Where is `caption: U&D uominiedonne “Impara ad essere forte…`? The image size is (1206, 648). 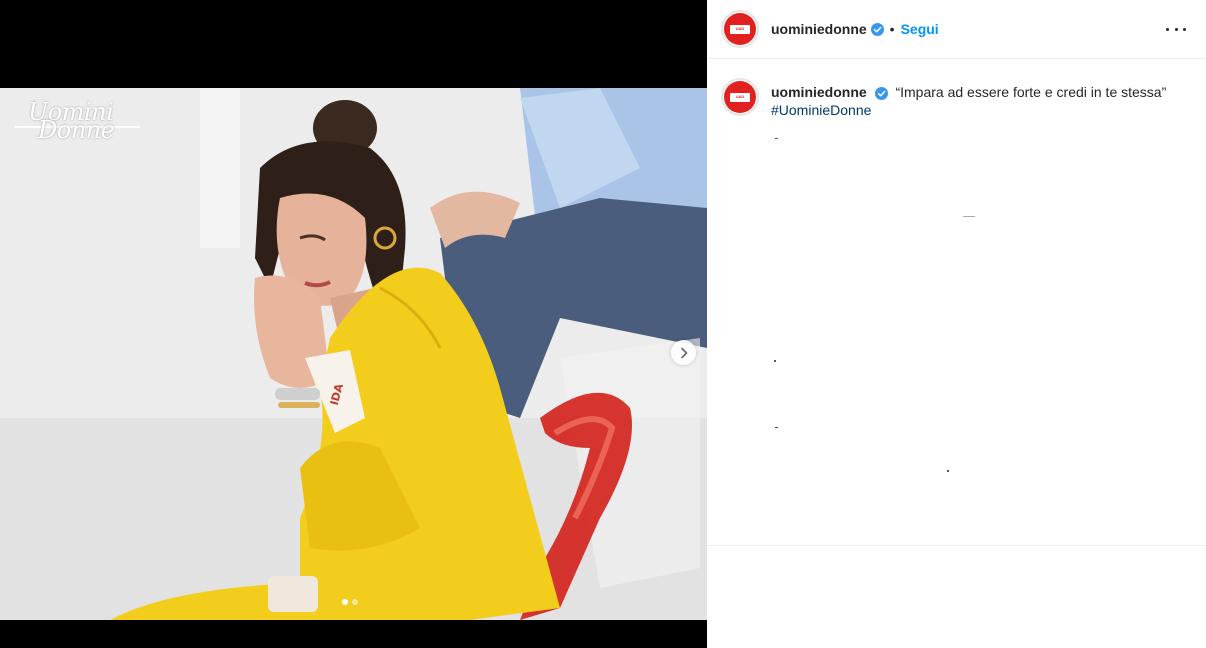 caption: U&D uominiedonne “Impara ad essere forte… is located at coordinates (956, 98).